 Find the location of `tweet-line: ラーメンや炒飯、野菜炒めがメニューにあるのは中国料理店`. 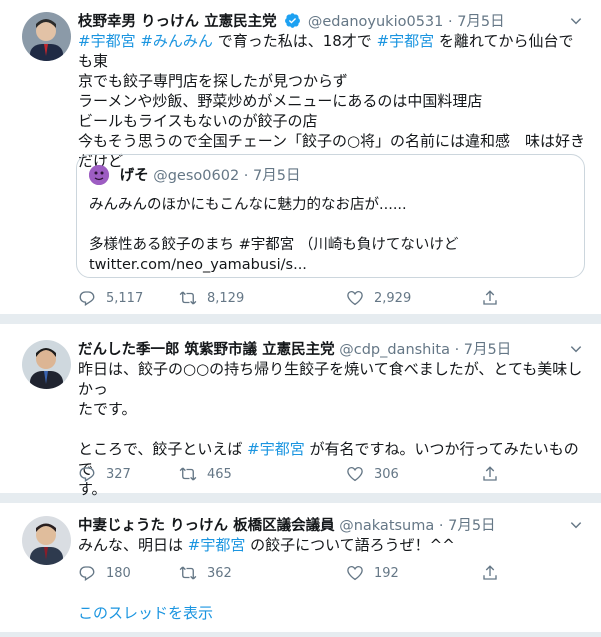

tweet-line: ラーメンや炒飯、野菜炒めがメニューにあるのは中国料理店 is located at coordinates (333, 101).